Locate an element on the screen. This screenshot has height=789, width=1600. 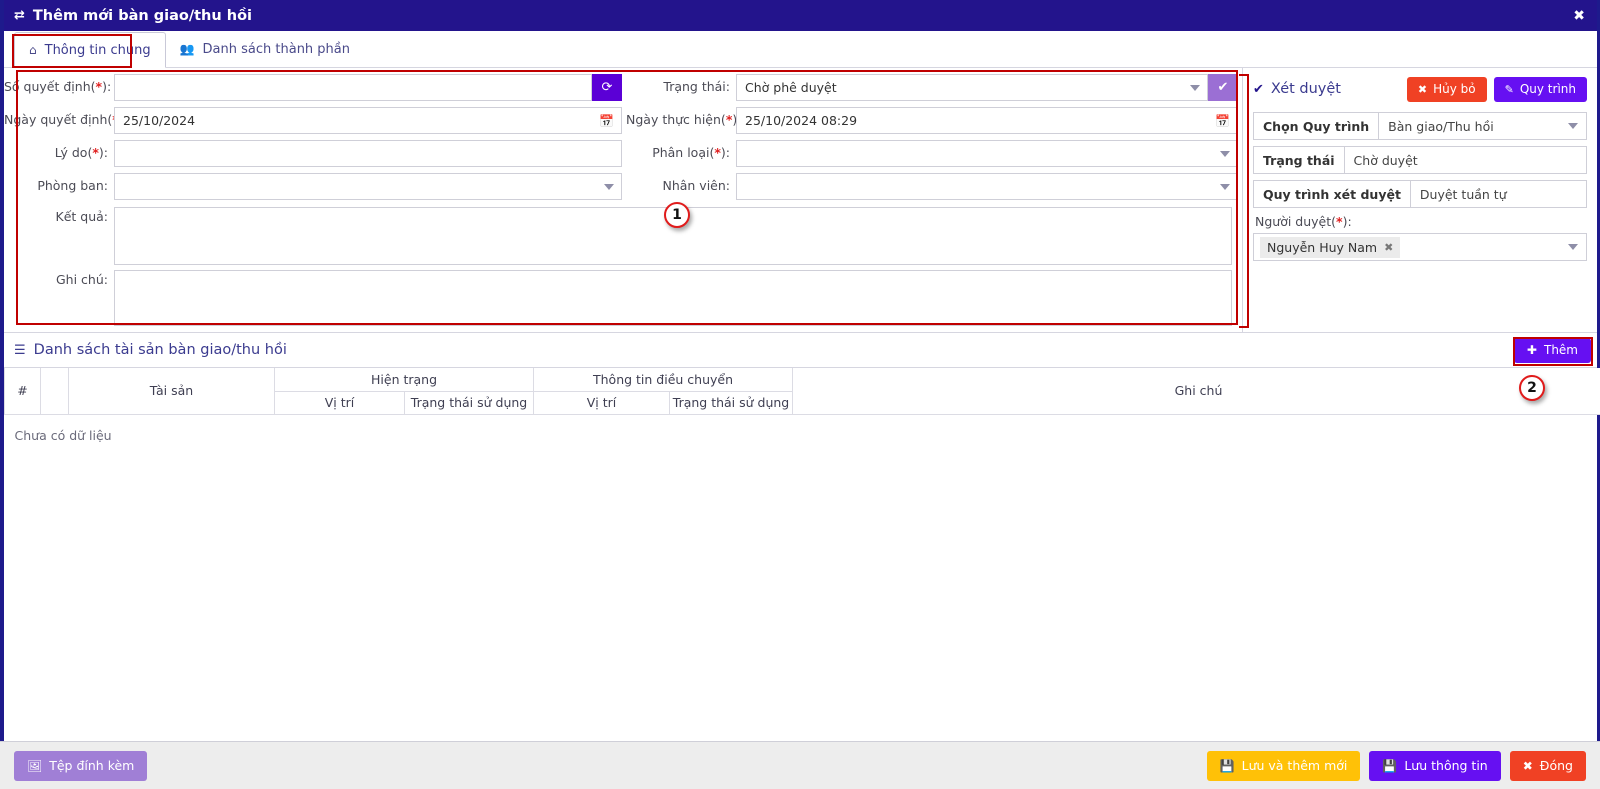
nguoi-duyet-tagbox: Nguyễn Huy Nam ✖ is located at coordinates (1420, 247).